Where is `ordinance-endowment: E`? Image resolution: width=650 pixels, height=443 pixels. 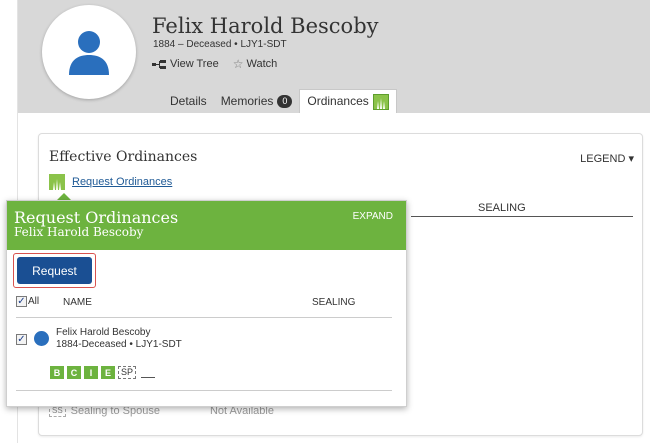
ordinance-endowment: E is located at coordinates (108, 372).